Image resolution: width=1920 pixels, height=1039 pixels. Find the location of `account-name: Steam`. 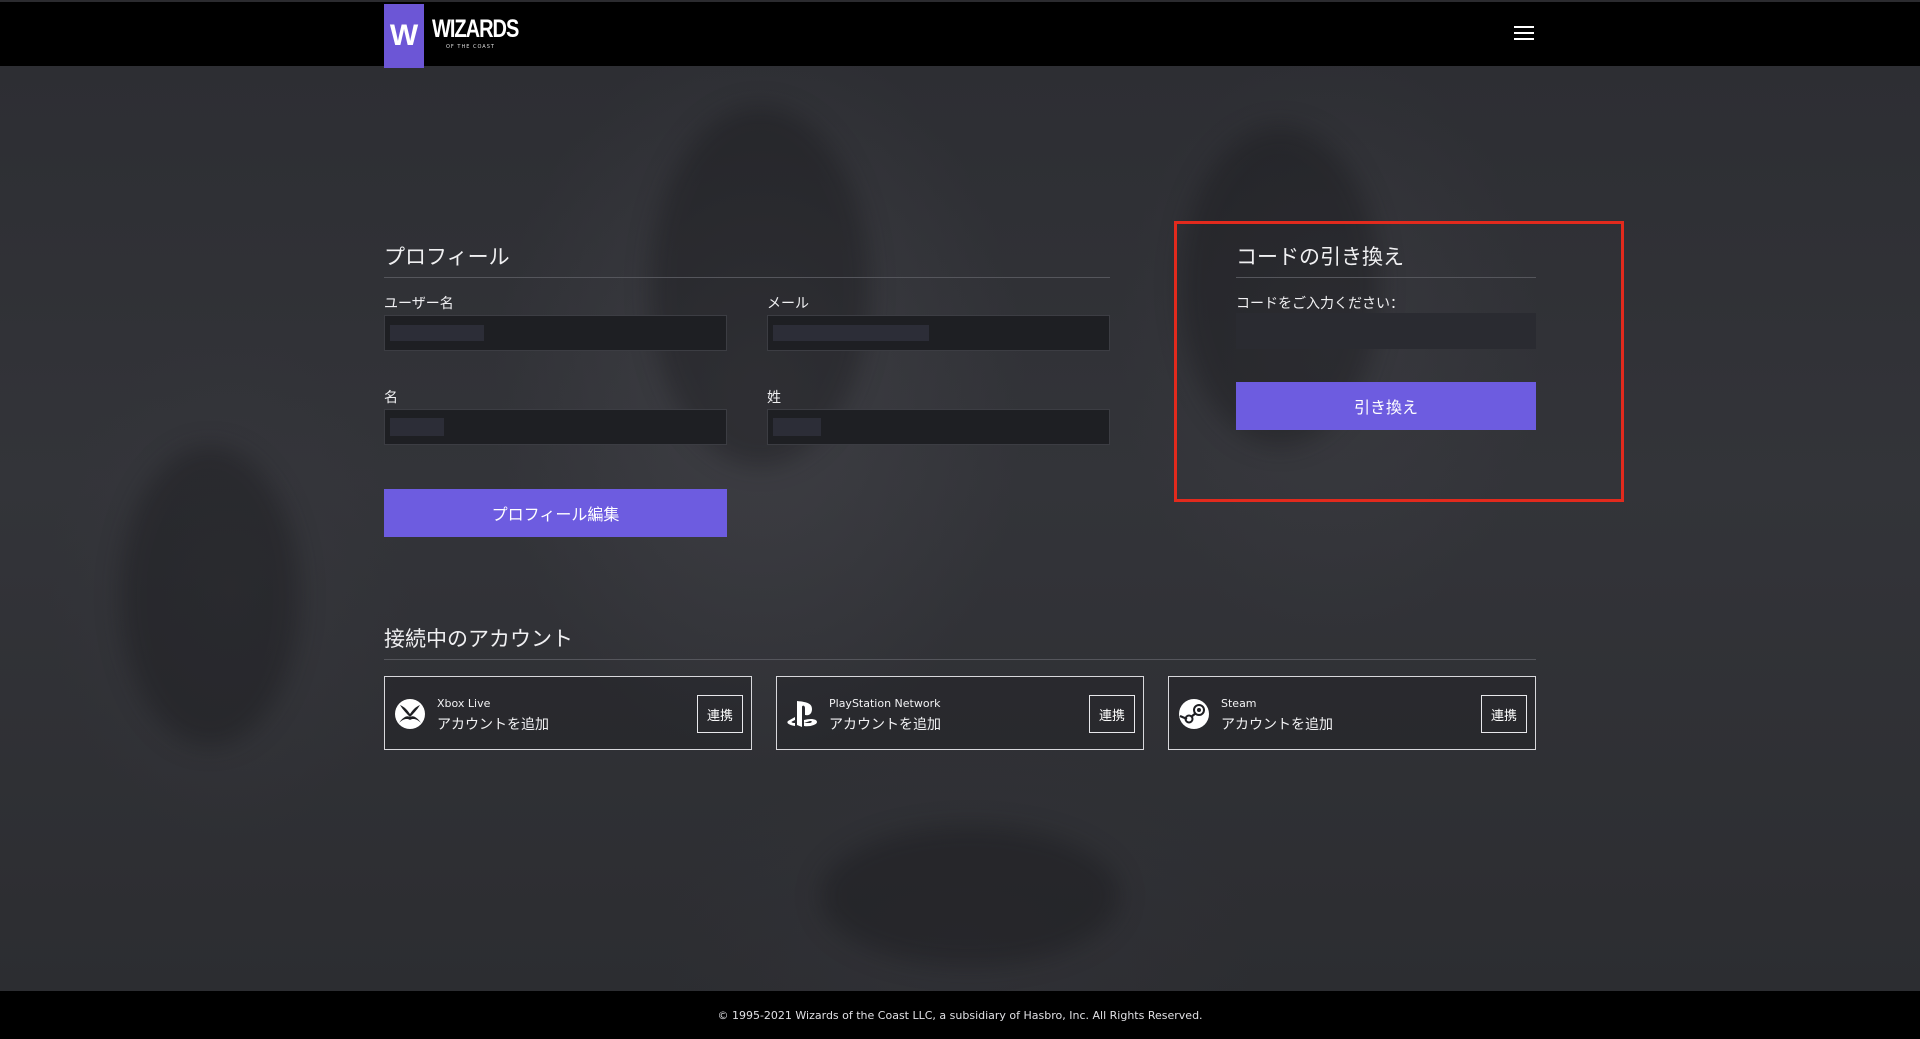

account-name: Steam is located at coordinates (1239, 703).